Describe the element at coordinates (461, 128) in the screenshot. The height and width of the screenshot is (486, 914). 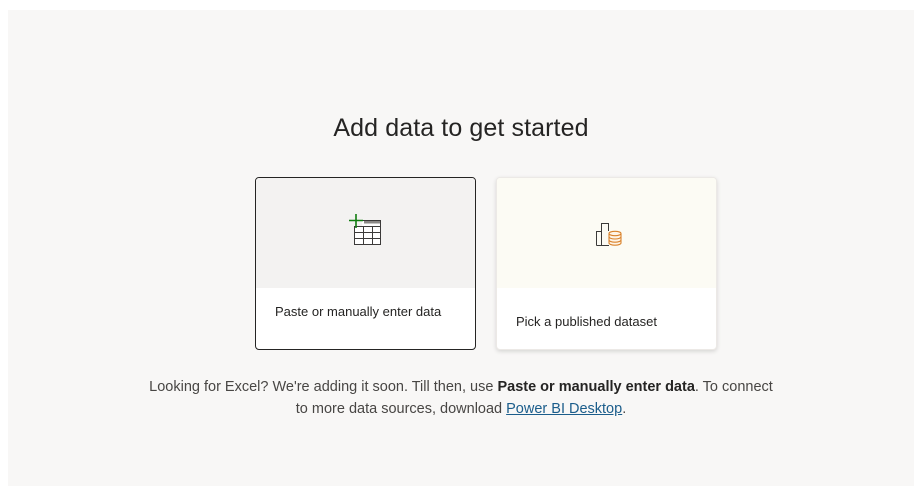
I see `page-title: Add data to get started` at that location.